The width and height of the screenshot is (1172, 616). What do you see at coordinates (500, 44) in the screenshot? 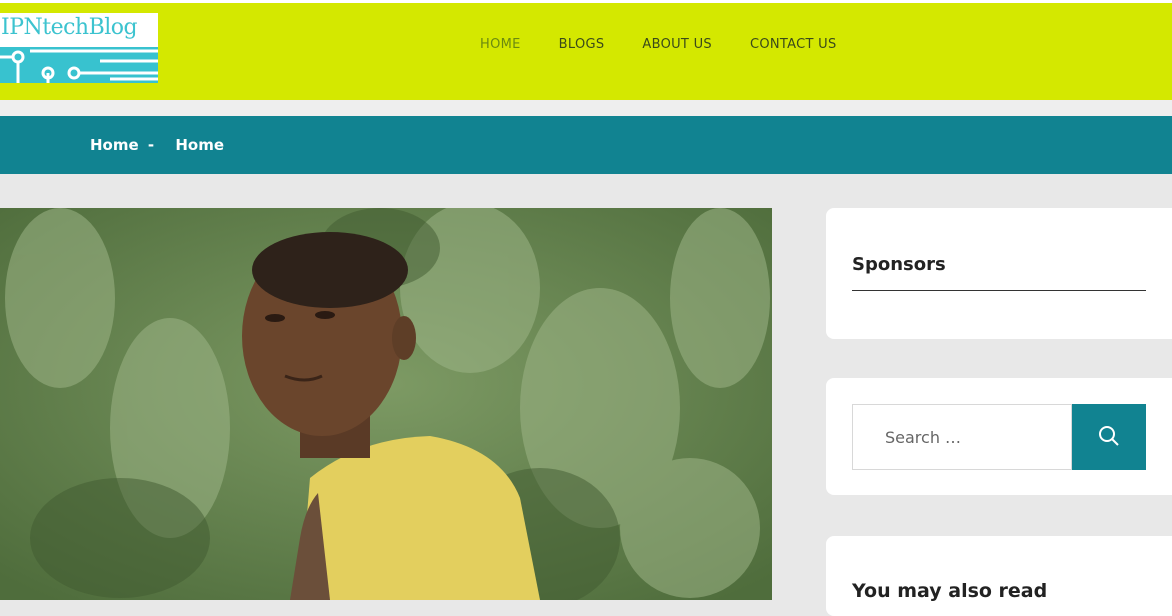
I see `nav-home: HOME` at bounding box center [500, 44].